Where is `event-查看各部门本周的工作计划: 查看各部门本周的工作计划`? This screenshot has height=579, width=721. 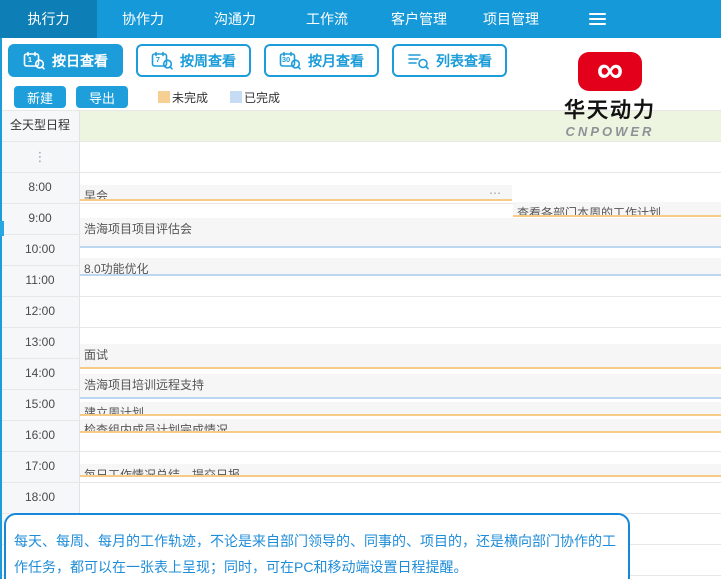 event-查看各部门本周的工作计划: 查看各部门本周的工作计划 is located at coordinates (617, 209).